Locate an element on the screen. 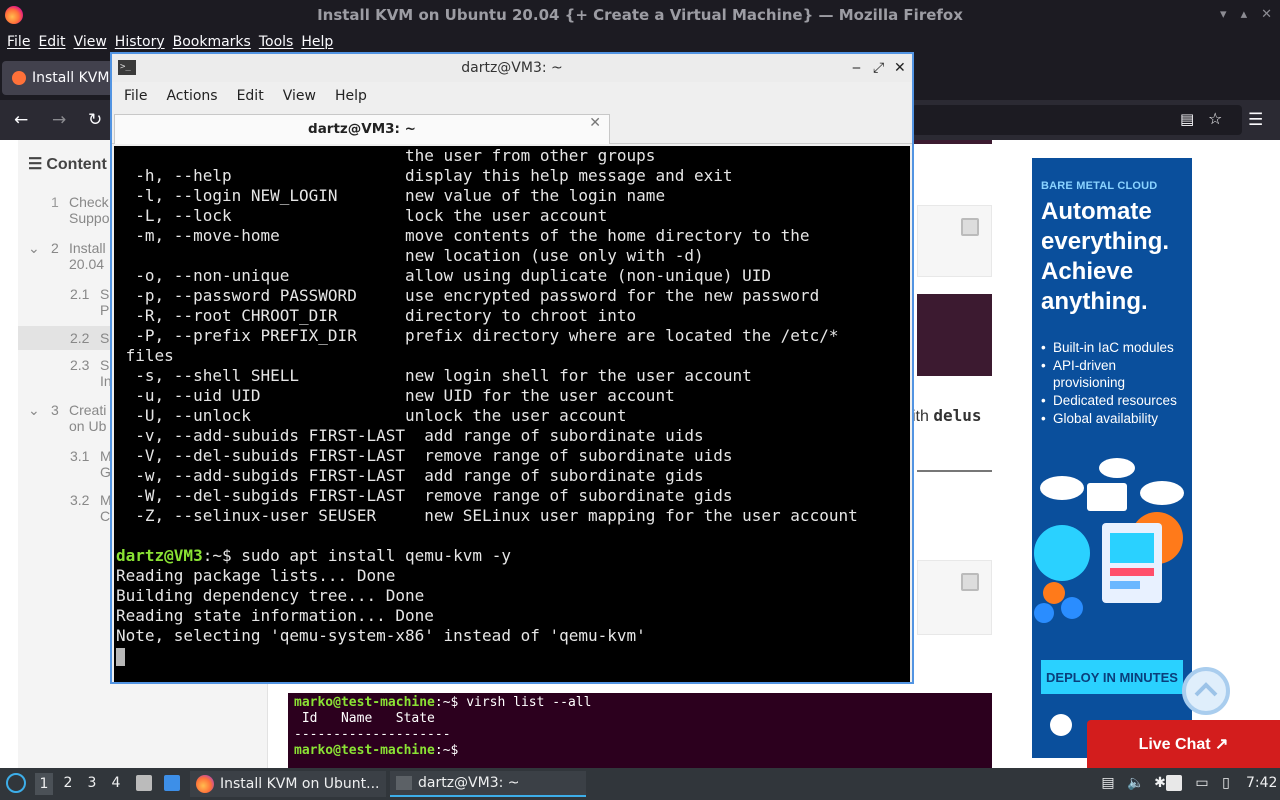 The image size is (1280, 800). toc-item-num: 2.1 is located at coordinates (80, 294).